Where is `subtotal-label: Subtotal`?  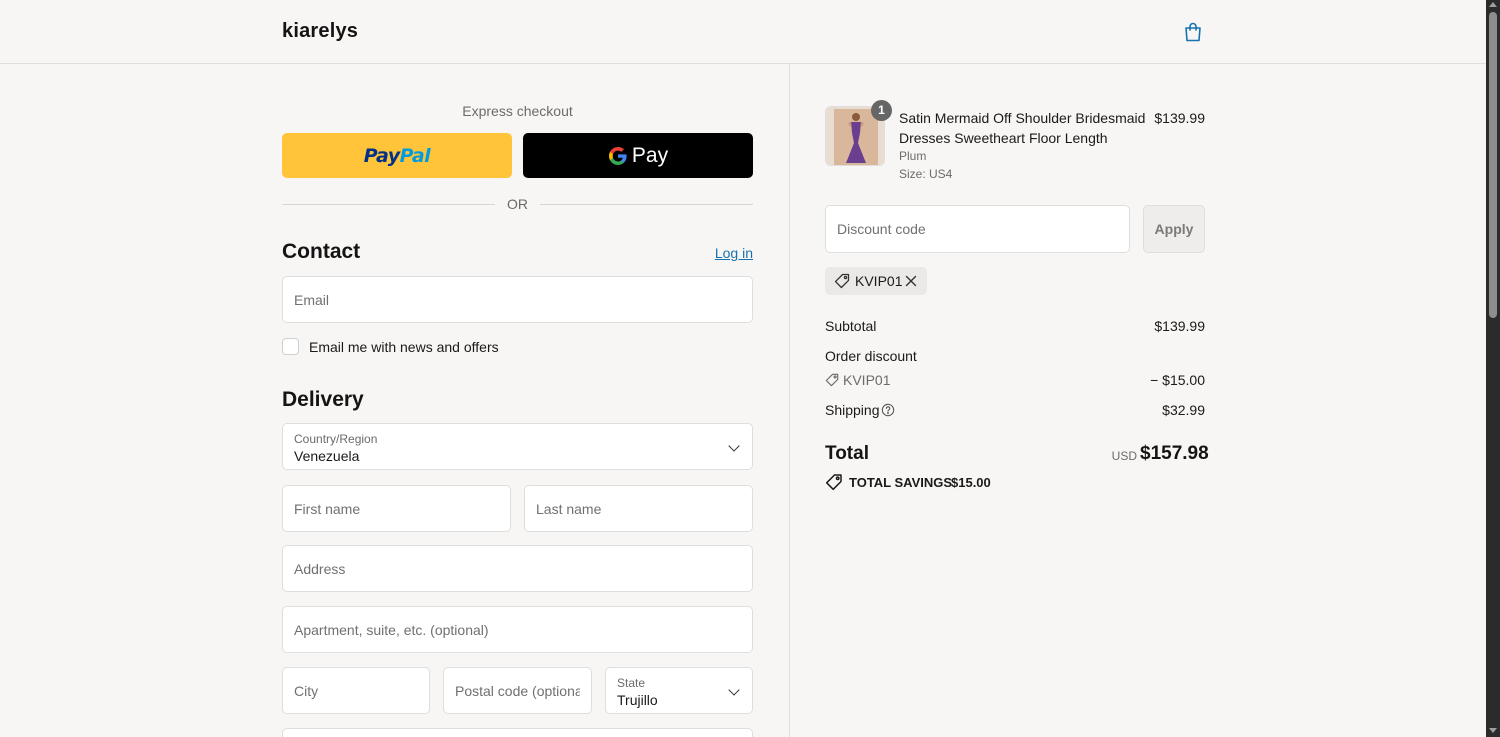
subtotal-label: Subtotal is located at coordinates (851, 326).